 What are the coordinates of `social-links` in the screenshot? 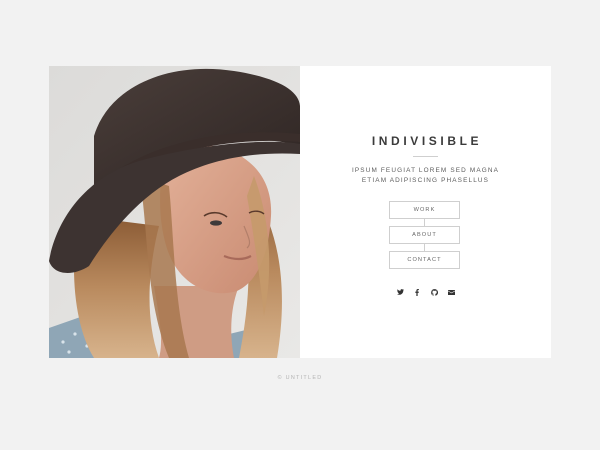 It's located at (425, 292).